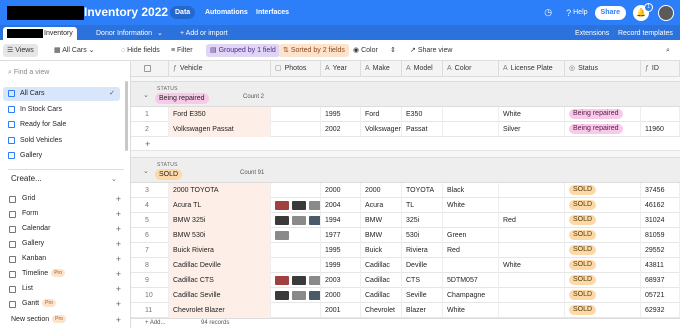 This screenshot has width=680, height=328. Describe the element at coordinates (61, 125) in the screenshot. I see `sidebar-view-ready-for-sale: Ready for Sale` at that location.